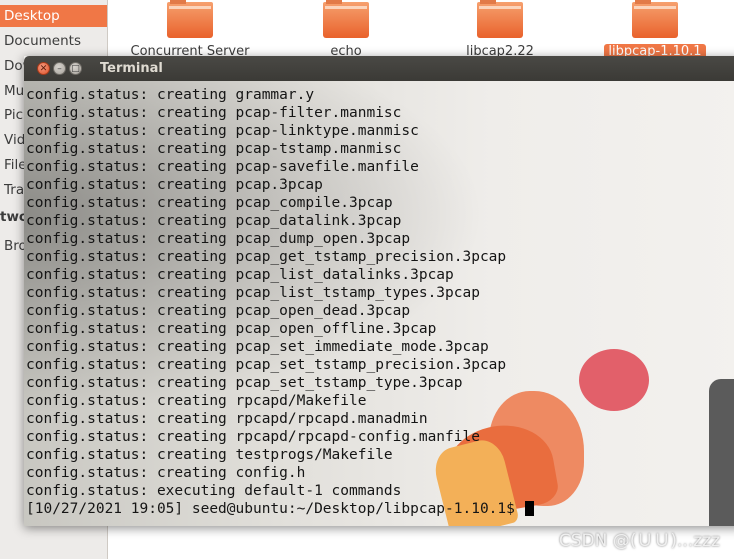  What do you see at coordinates (166, 473) in the screenshot?
I see `output-line: config.status: creating config.h` at bounding box center [166, 473].